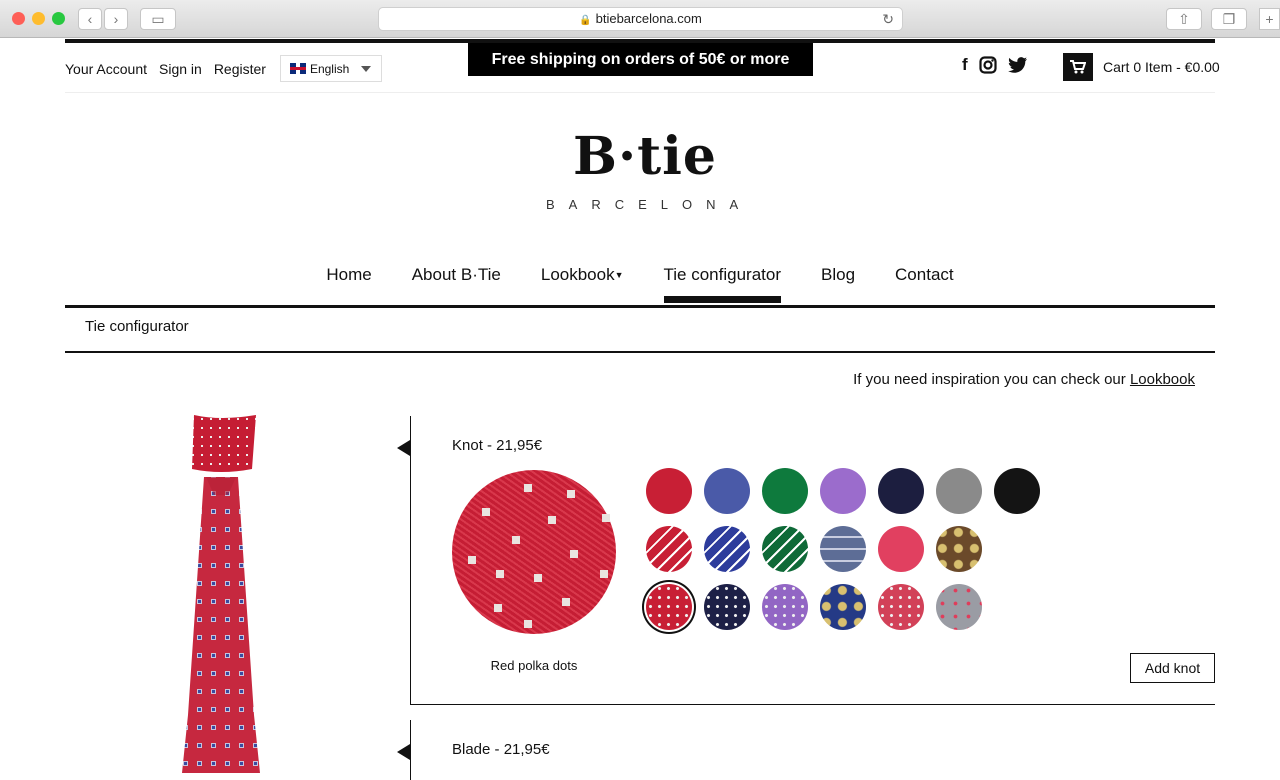 This screenshot has height=780, width=1280. Describe the element at coordinates (297, 68) in the screenshot. I see `uk-flag-icon` at that location.